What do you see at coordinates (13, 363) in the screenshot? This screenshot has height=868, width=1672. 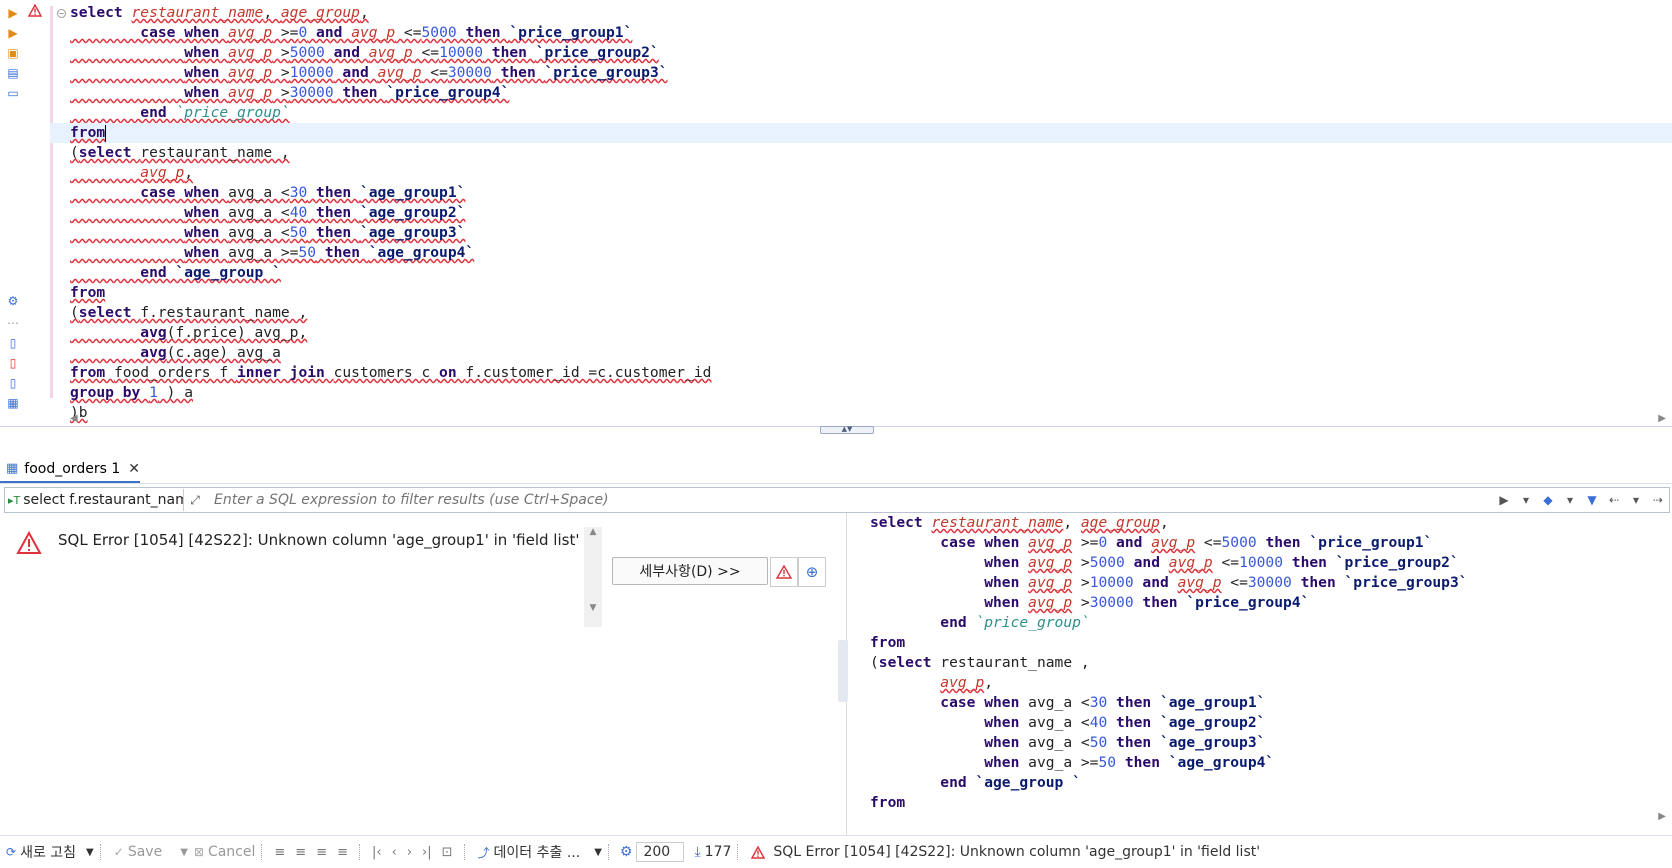 I see `close-file-icon: ▯` at bounding box center [13, 363].